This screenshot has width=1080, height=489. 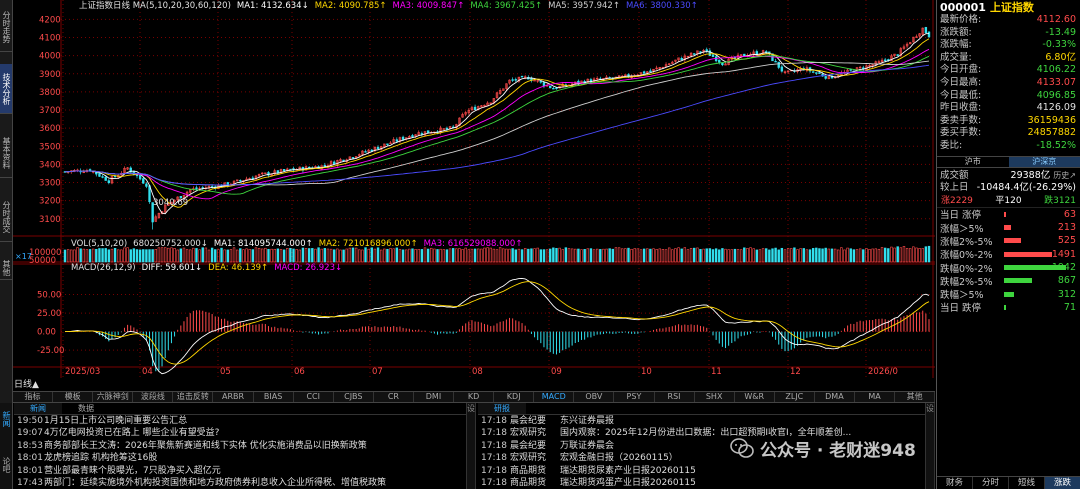 What do you see at coordinates (474, 397) in the screenshot?
I see `indicator-tab: KD` at bounding box center [474, 397].